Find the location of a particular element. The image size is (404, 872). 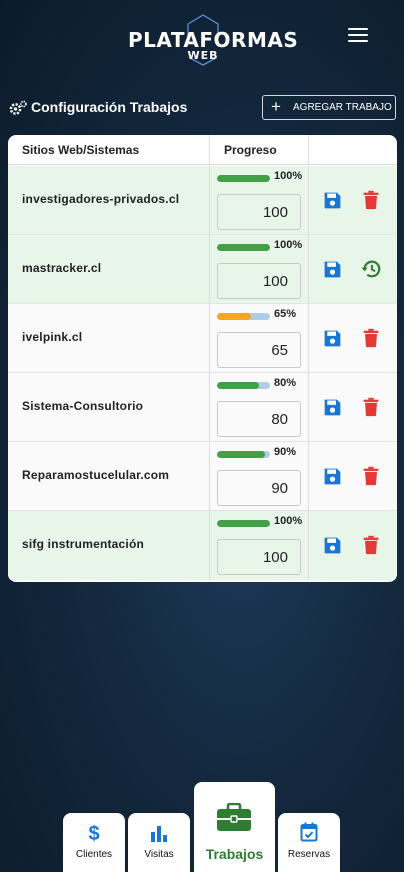

nav-tab-reservas: Reservas is located at coordinates (309, 842).